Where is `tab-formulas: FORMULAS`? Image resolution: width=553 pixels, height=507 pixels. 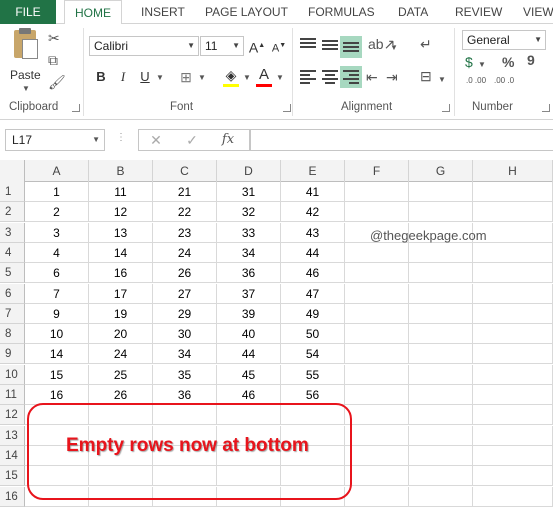 tab-formulas: FORMULAS is located at coordinates (341, 12).